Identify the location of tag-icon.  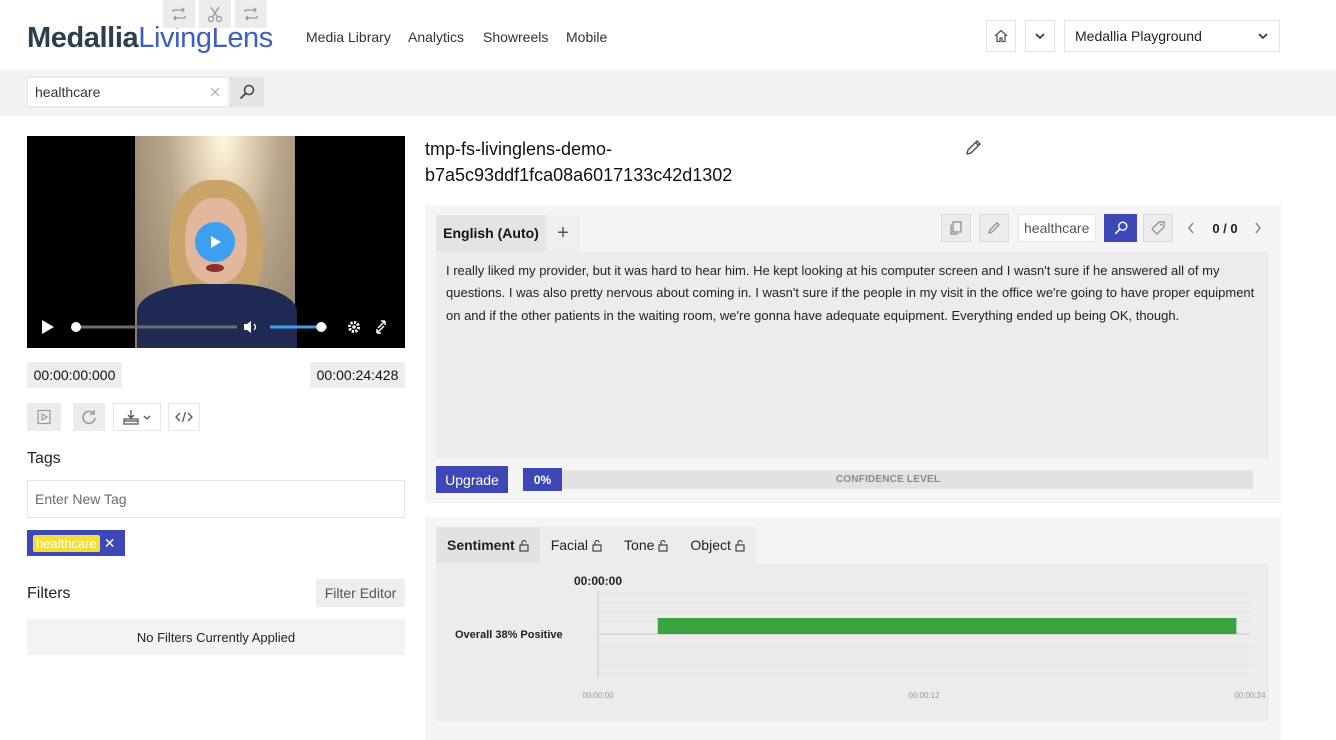
(1158, 228).